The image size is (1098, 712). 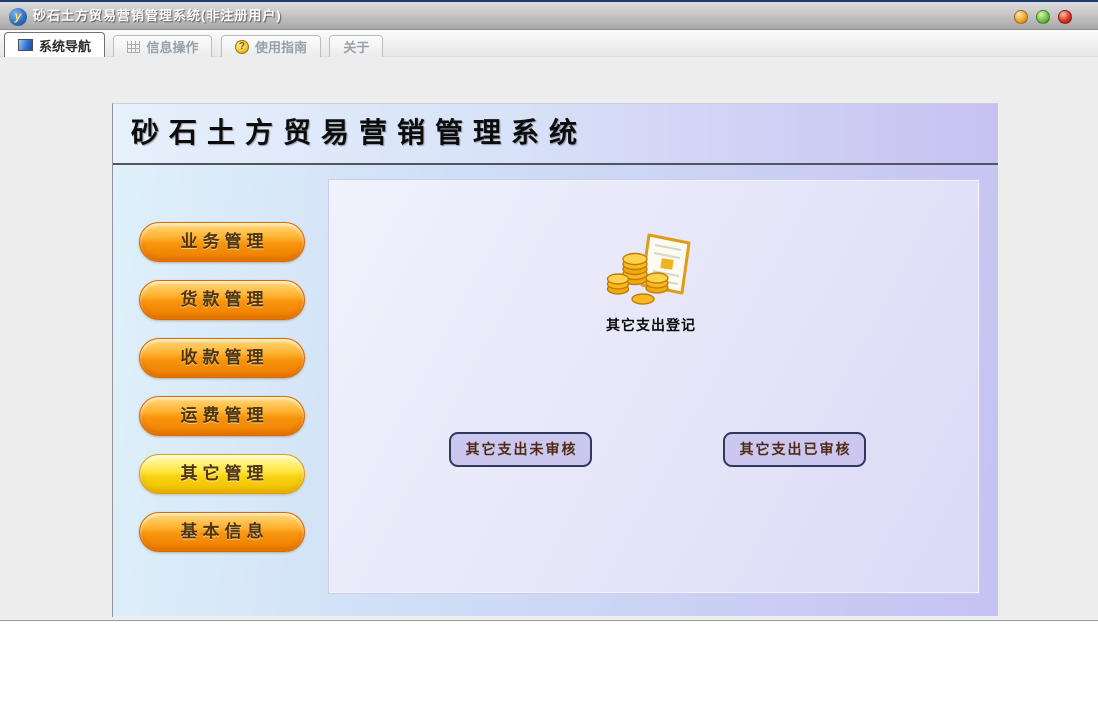 I want to click on tab-user-guide: ? 使用指南, so click(x=270, y=46).